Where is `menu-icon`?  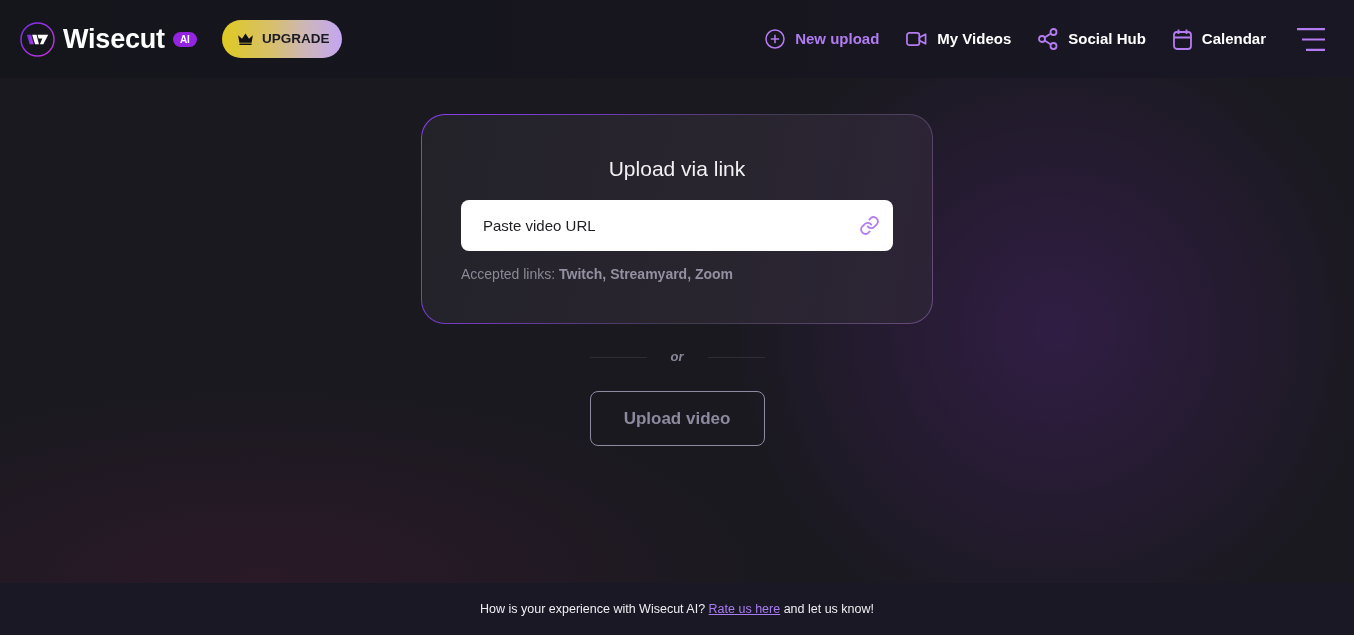 menu-icon is located at coordinates (1311, 39).